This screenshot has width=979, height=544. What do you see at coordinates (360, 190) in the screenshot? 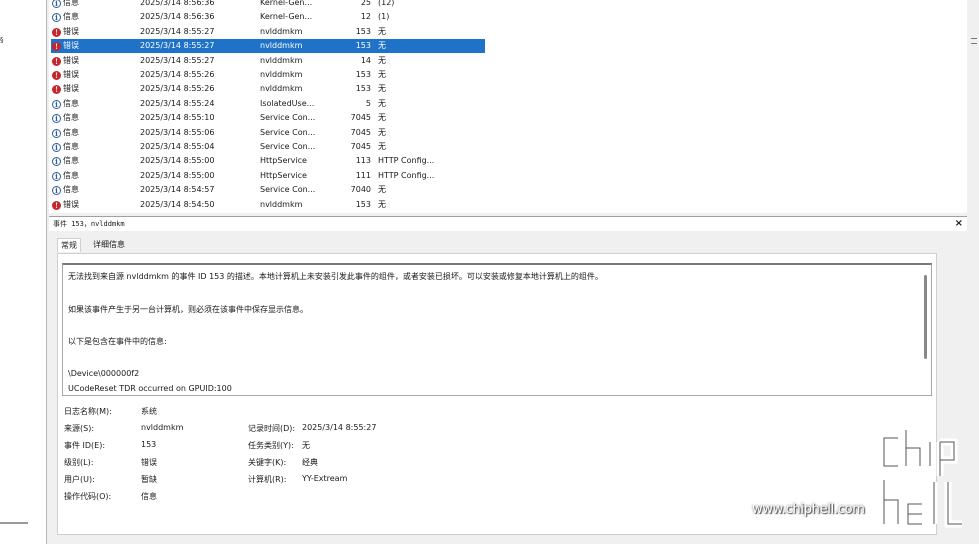
I see `event-id-cell: 7040` at bounding box center [360, 190].